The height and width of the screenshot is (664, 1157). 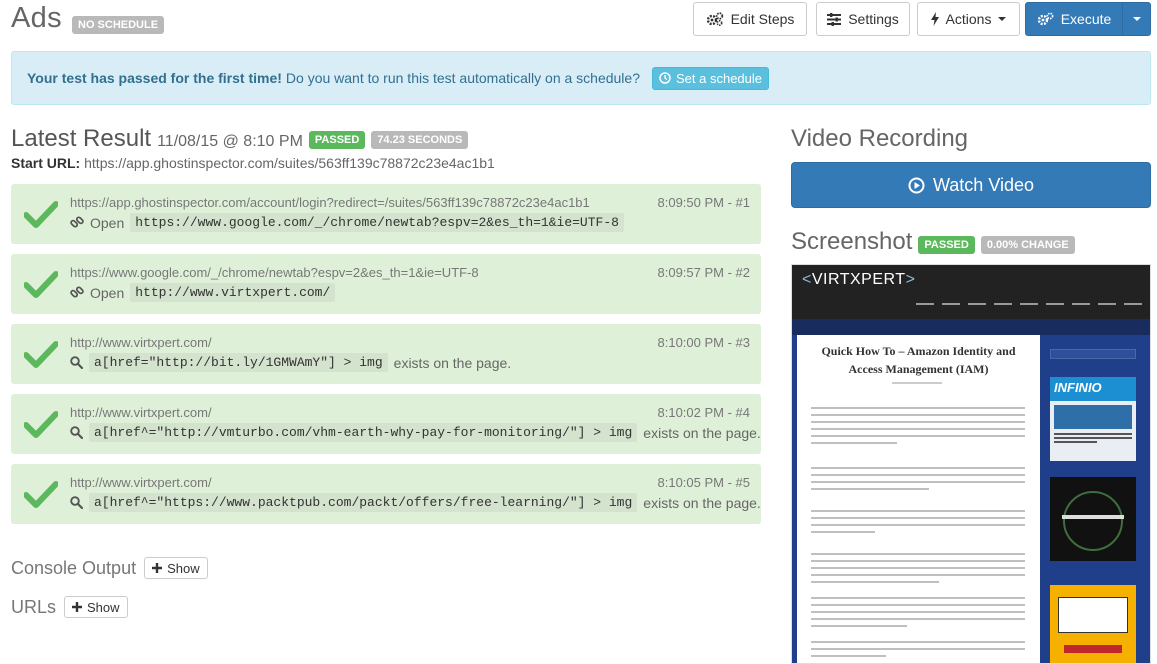 What do you see at coordinates (46, 163) in the screenshot?
I see `start-url-label: Start URL:` at bounding box center [46, 163].